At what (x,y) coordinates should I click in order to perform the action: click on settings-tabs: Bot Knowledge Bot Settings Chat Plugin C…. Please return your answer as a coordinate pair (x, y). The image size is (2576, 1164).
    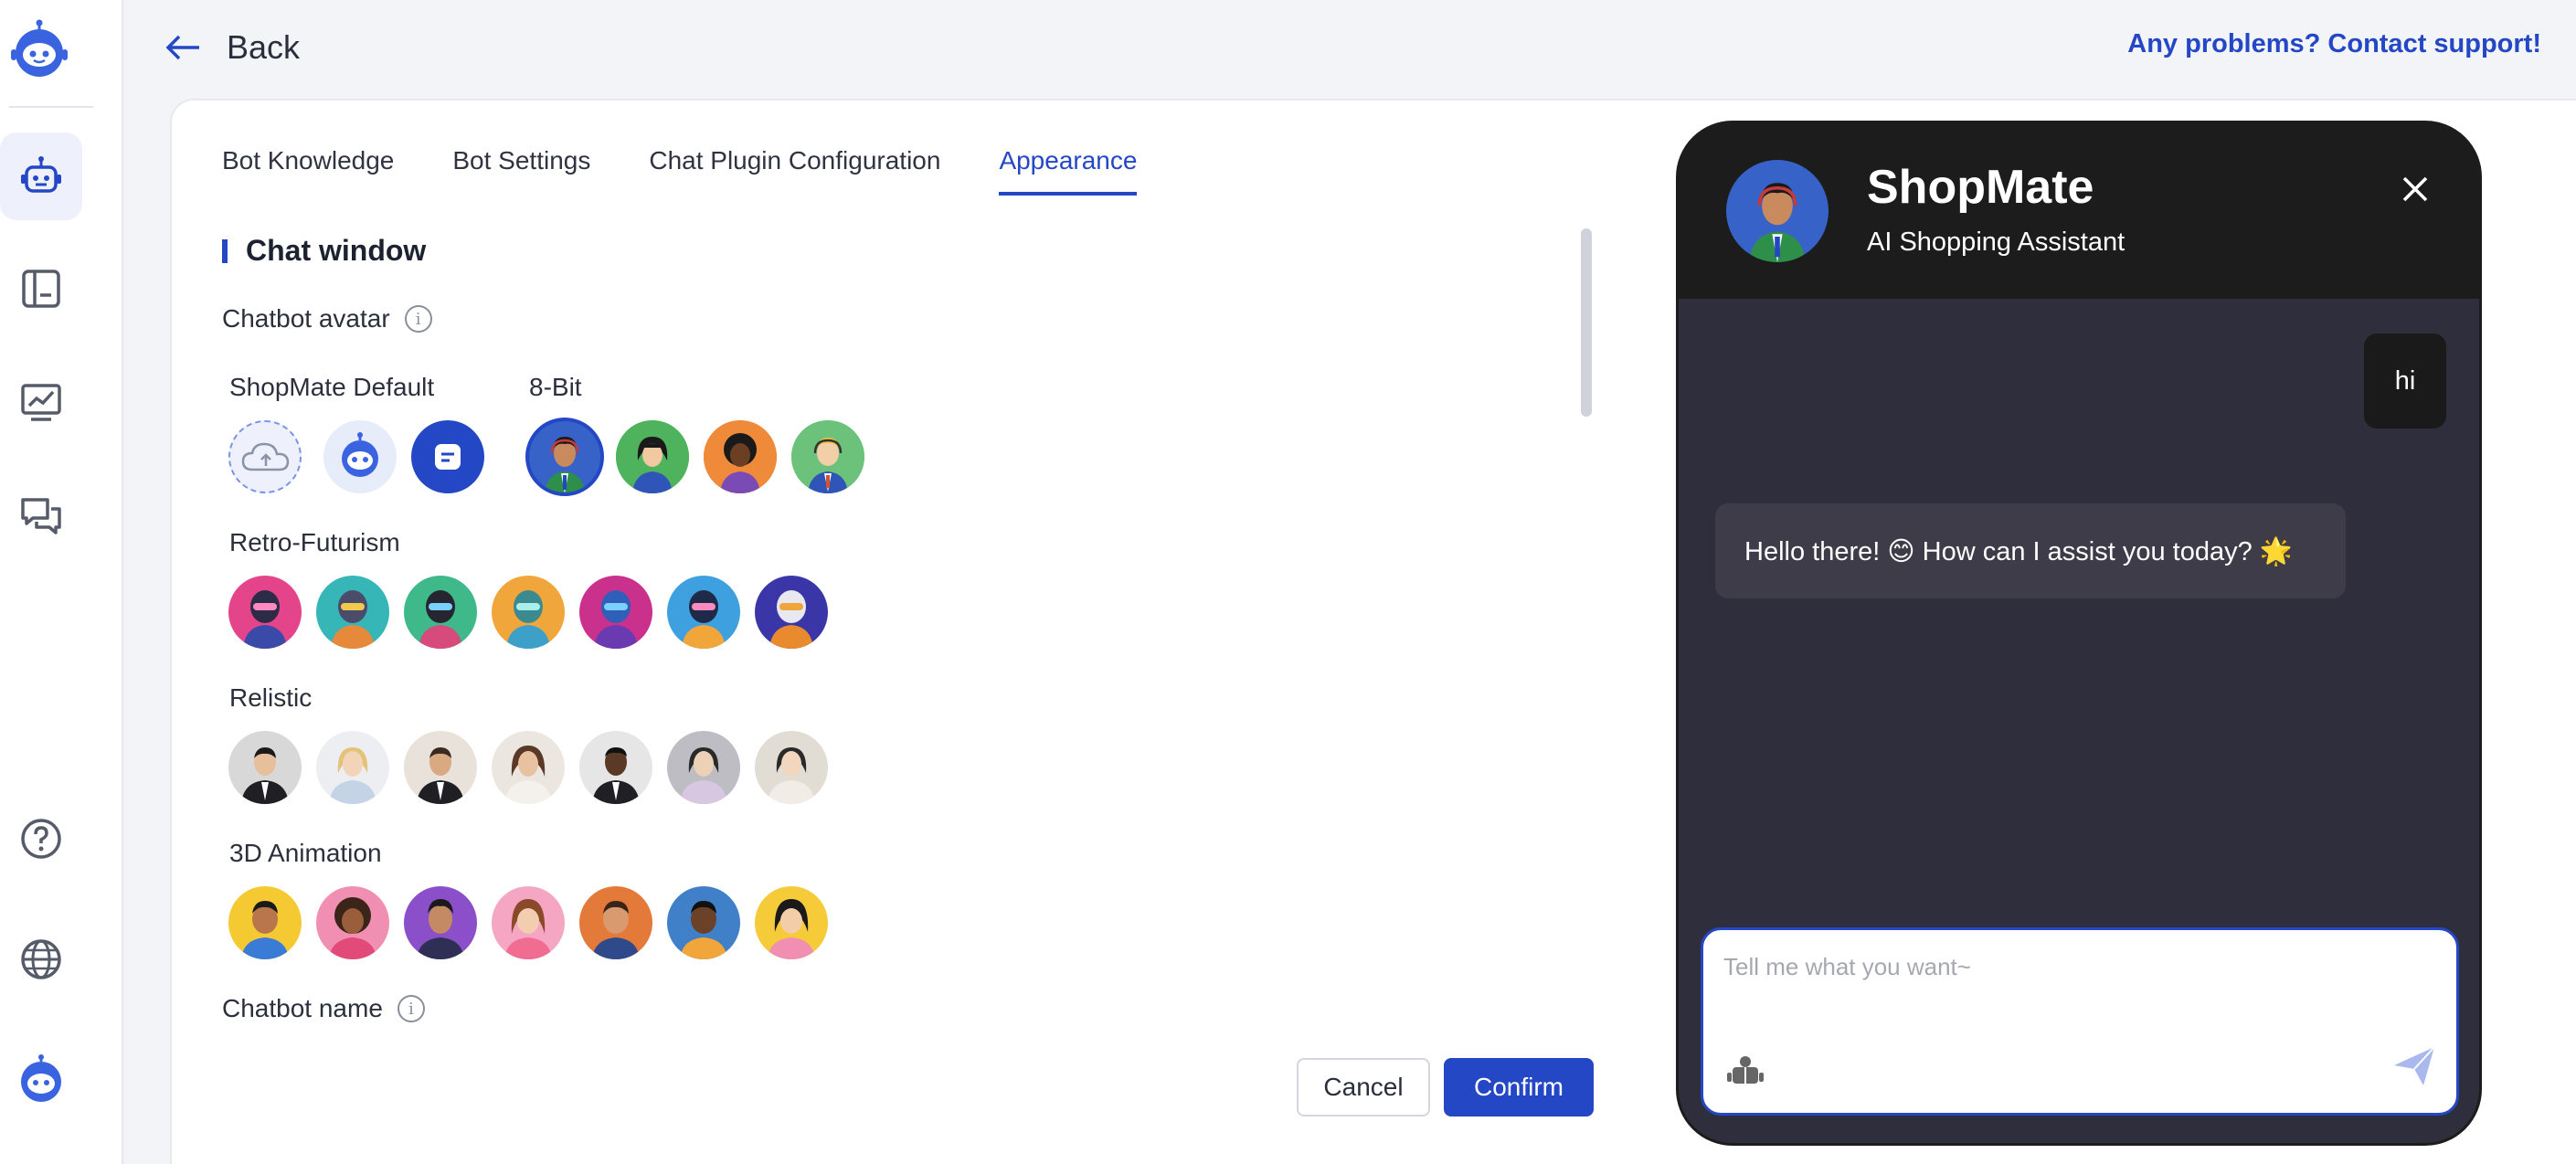
    Looking at the image, I should click on (680, 171).